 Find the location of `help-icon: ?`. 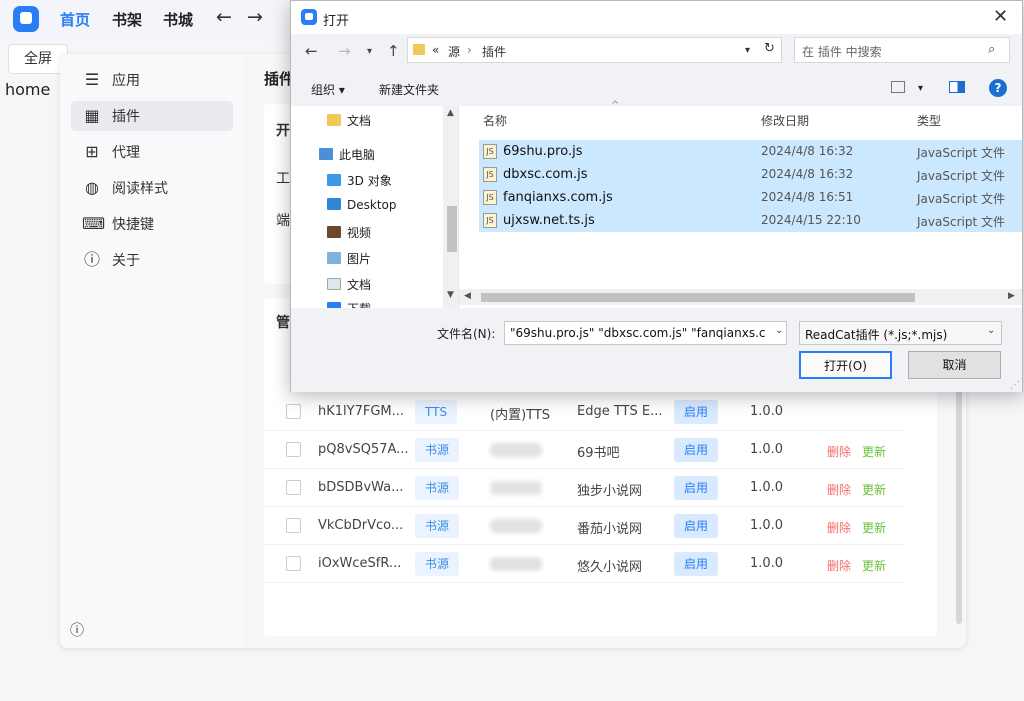

help-icon: ? is located at coordinates (998, 88).